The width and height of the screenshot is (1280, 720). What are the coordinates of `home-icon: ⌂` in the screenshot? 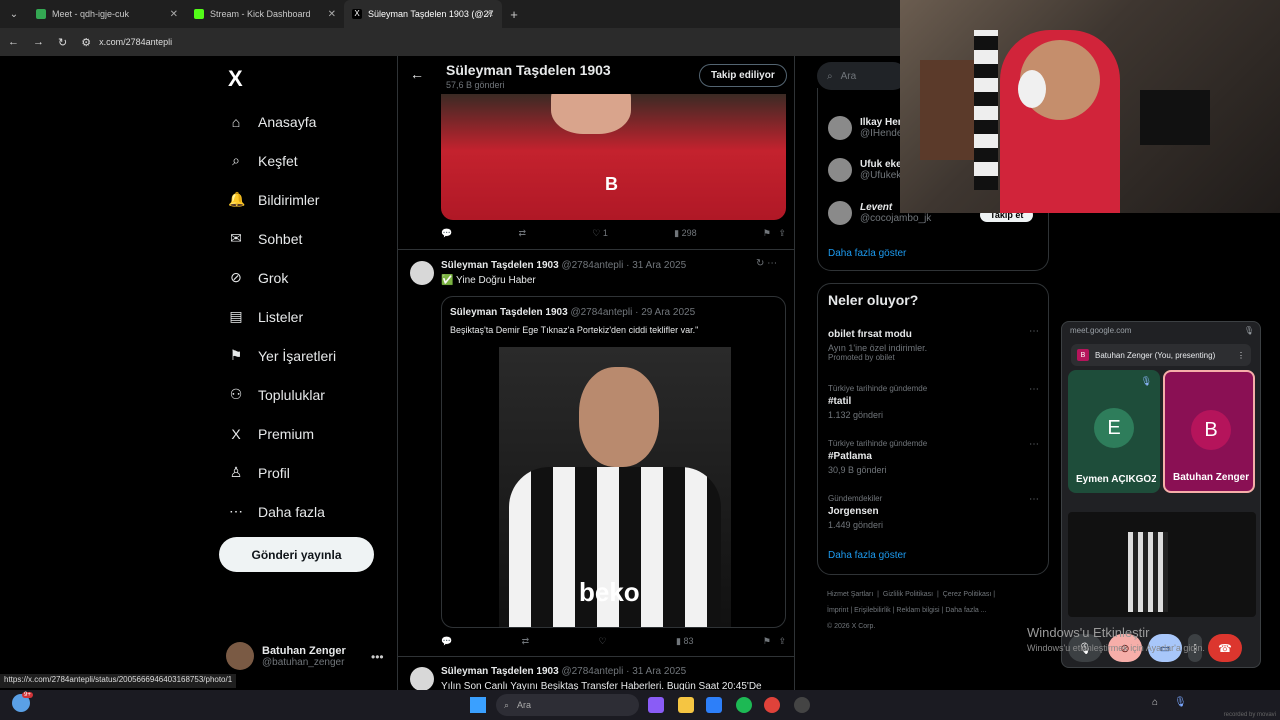 It's located at (236, 121).